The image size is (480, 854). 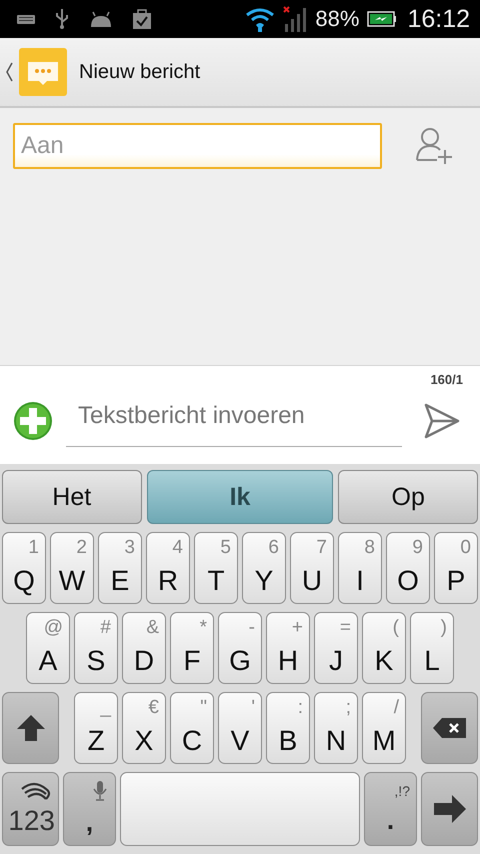 I want to click on space-bar, so click(x=240, y=809).